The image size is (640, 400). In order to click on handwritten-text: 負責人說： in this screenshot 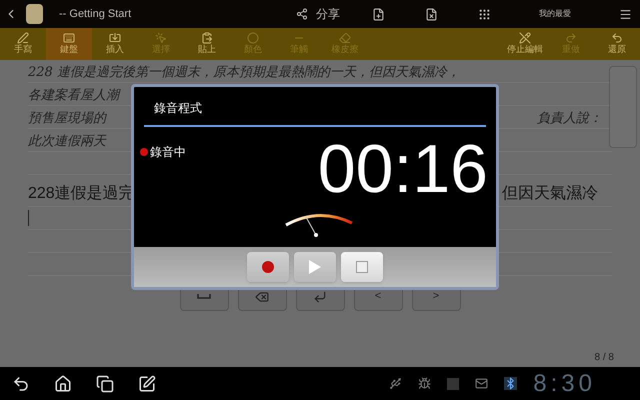, I will do `click(569, 119)`.